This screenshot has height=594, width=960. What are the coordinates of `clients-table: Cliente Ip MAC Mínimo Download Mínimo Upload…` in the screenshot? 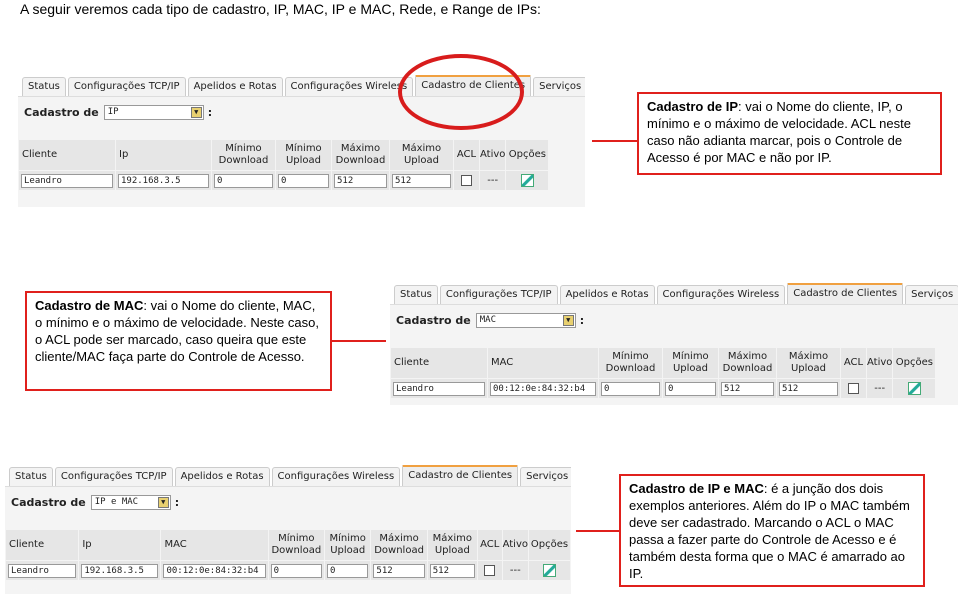 It's located at (288, 555).